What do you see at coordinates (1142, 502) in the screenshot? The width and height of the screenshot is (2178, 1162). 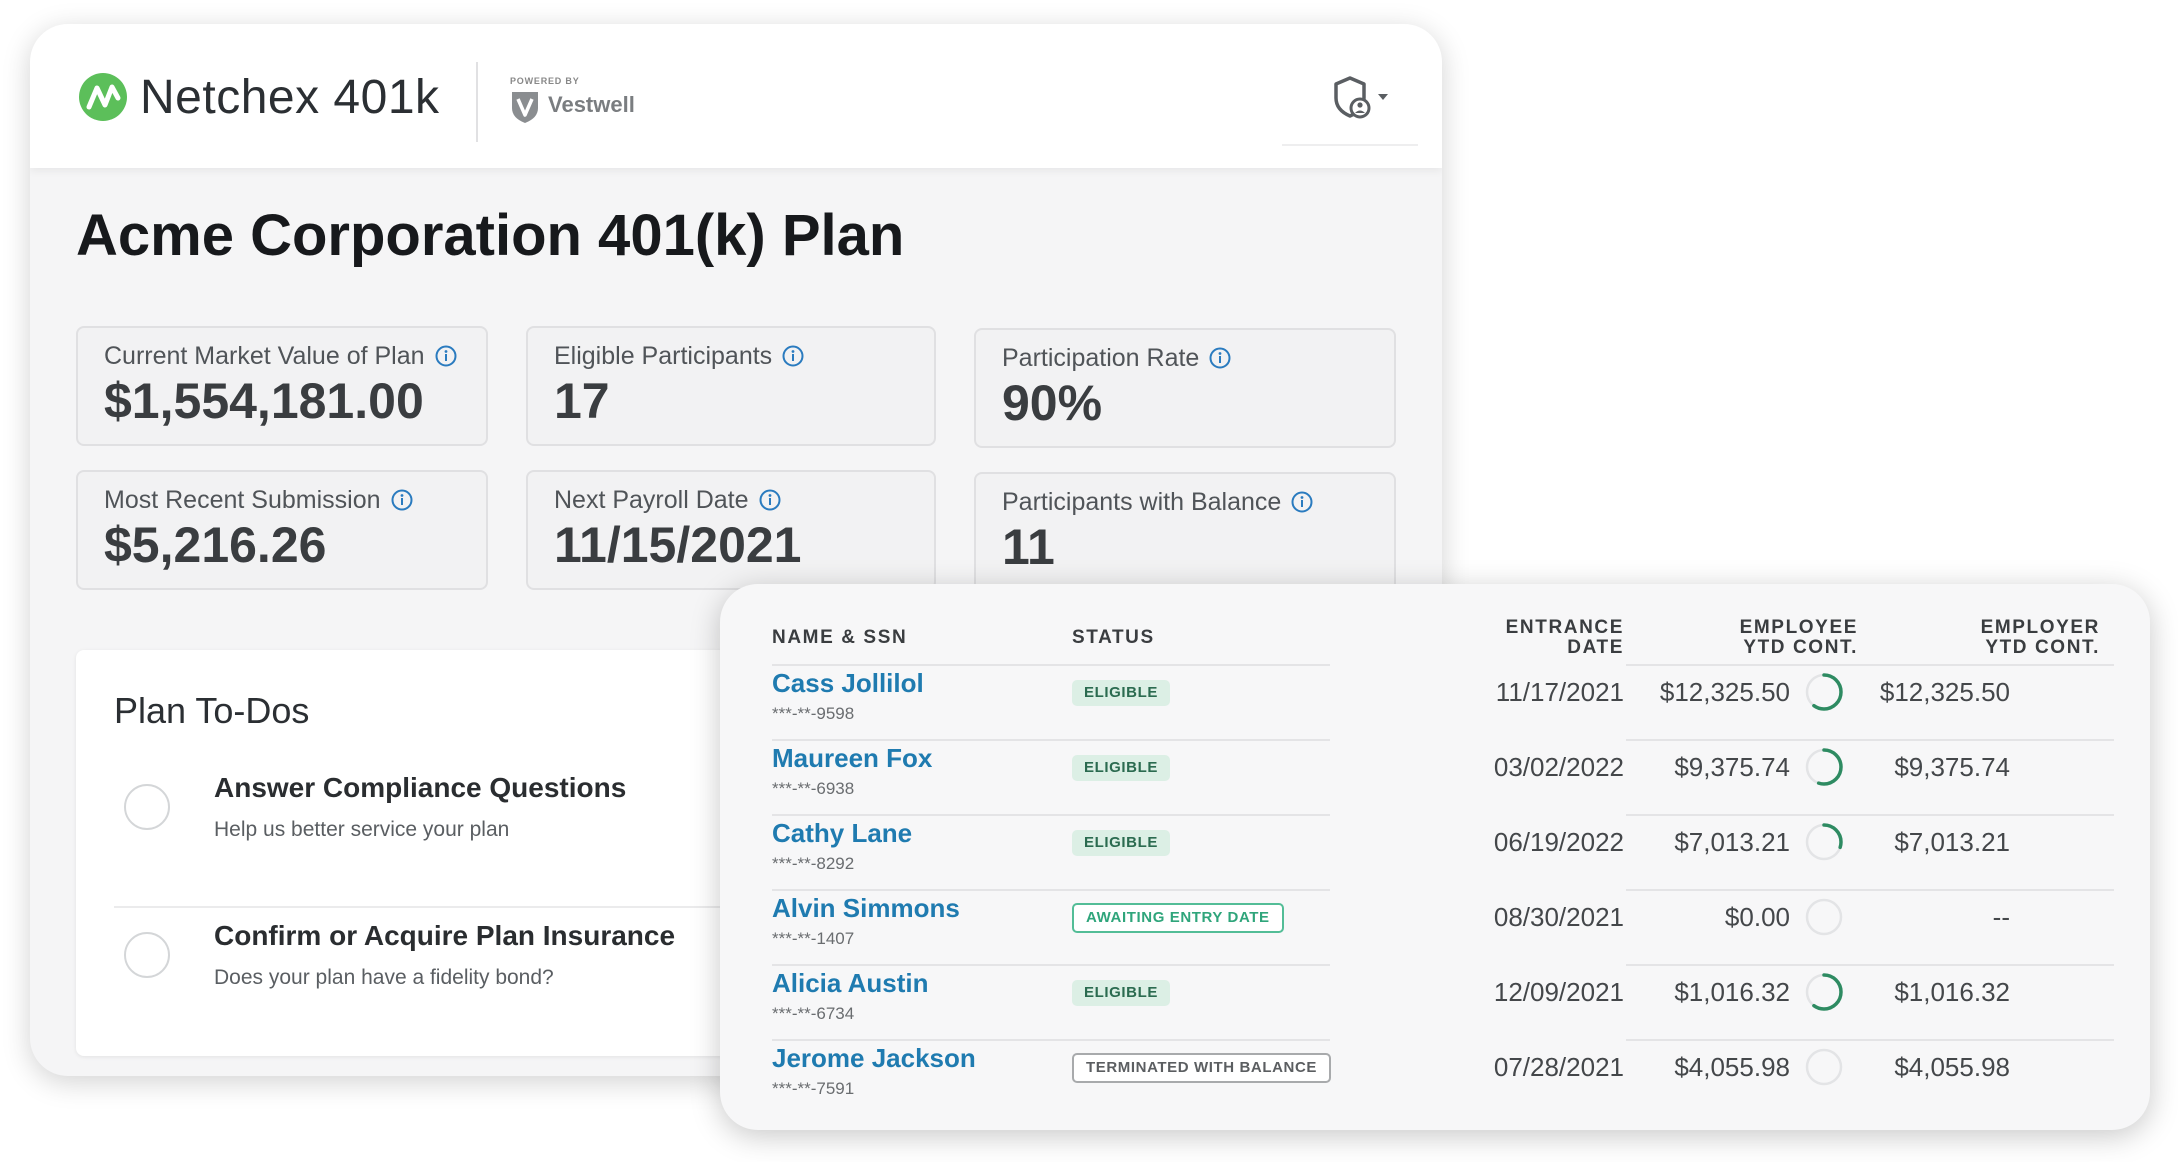 I see `stat-label: Participants with Balance` at bounding box center [1142, 502].